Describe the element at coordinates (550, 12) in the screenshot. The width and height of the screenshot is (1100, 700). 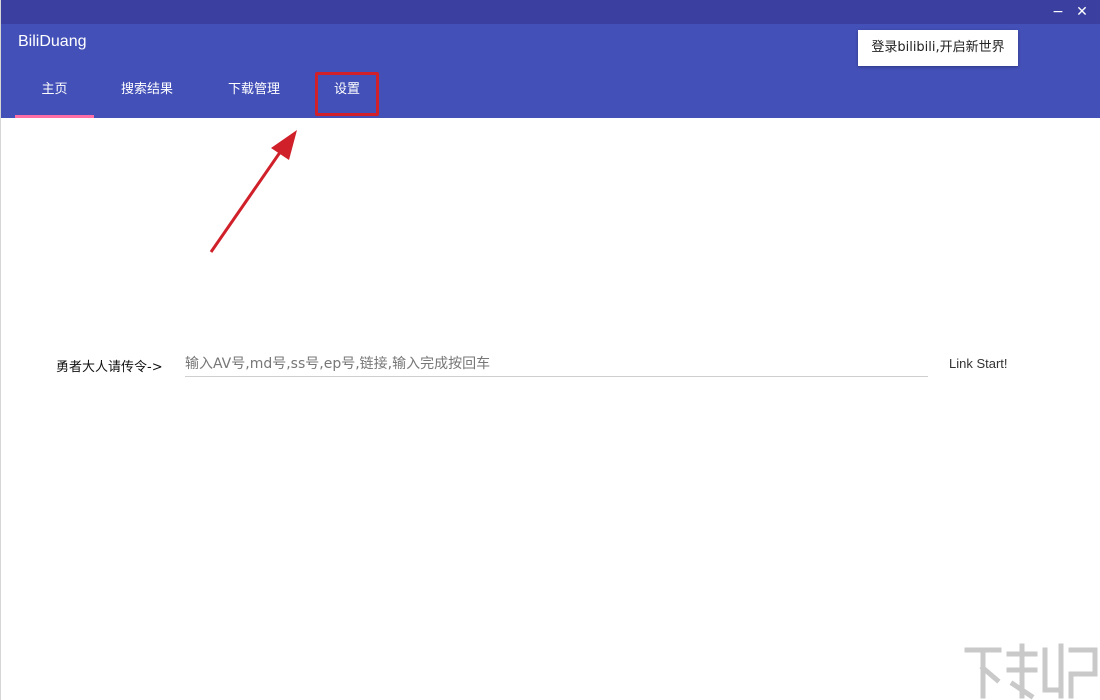
I see `title-bar: − ✕` at that location.